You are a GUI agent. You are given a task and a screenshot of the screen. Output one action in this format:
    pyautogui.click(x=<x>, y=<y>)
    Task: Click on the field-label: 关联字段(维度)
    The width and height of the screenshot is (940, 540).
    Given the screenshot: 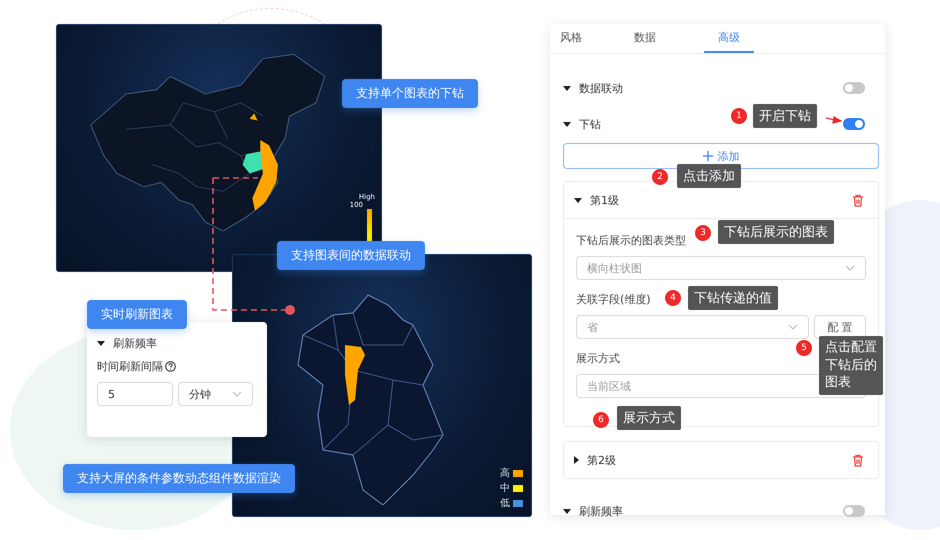 What is the action you would take?
    pyautogui.click(x=613, y=299)
    